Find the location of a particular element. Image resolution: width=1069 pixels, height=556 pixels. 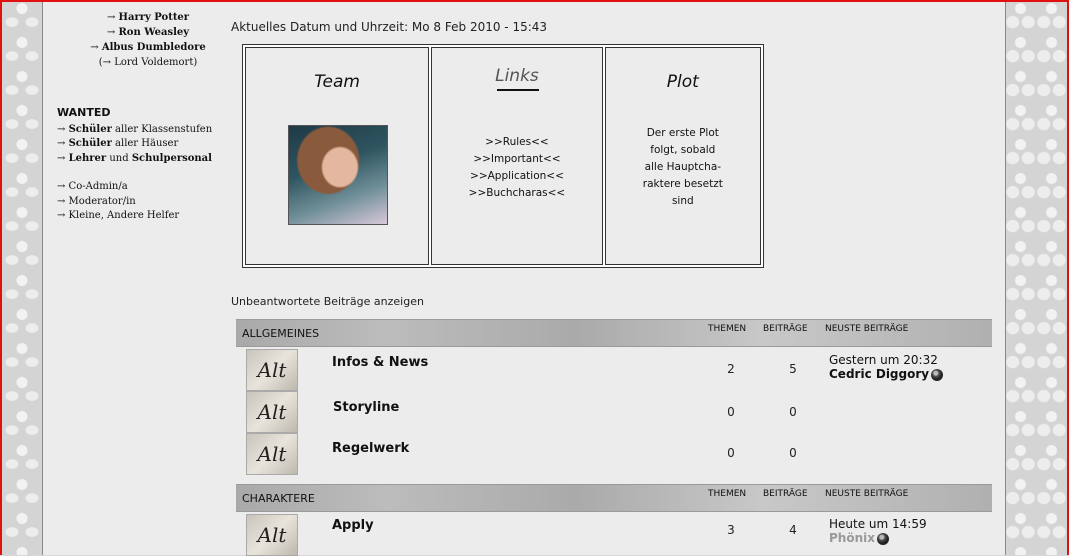

wanted-item: → Lehrer und Schulpersonal is located at coordinates (134, 158).